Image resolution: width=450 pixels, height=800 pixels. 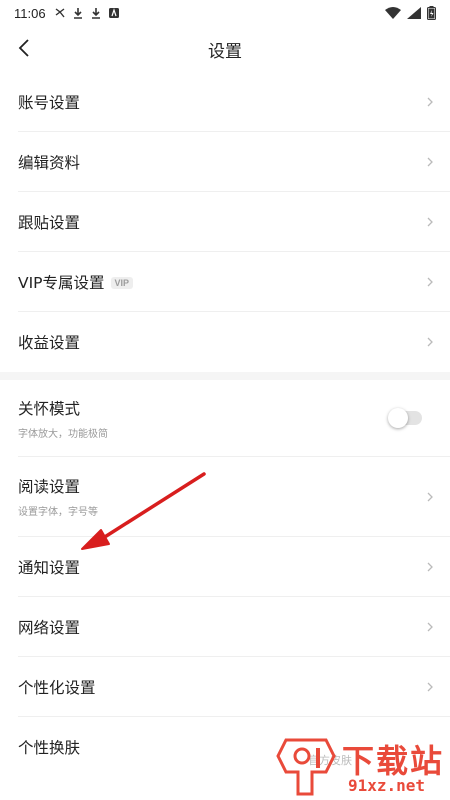 I want to click on signal-icon, so click(x=414, y=13).